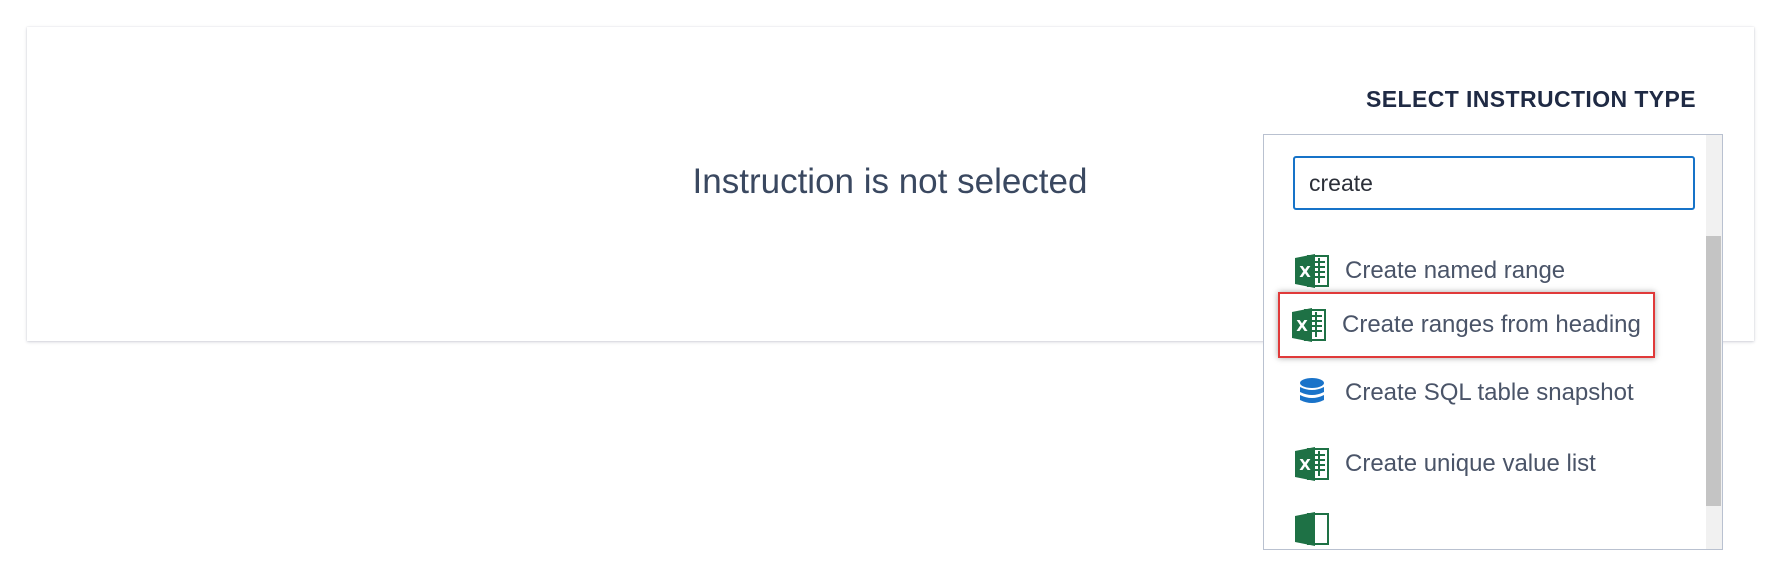 The width and height of the screenshot is (1778, 566). What do you see at coordinates (1531, 99) in the screenshot?
I see `select-instruction-type-heading: SELECT INSTRUCTION TYPE` at bounding box center [1531, 99].